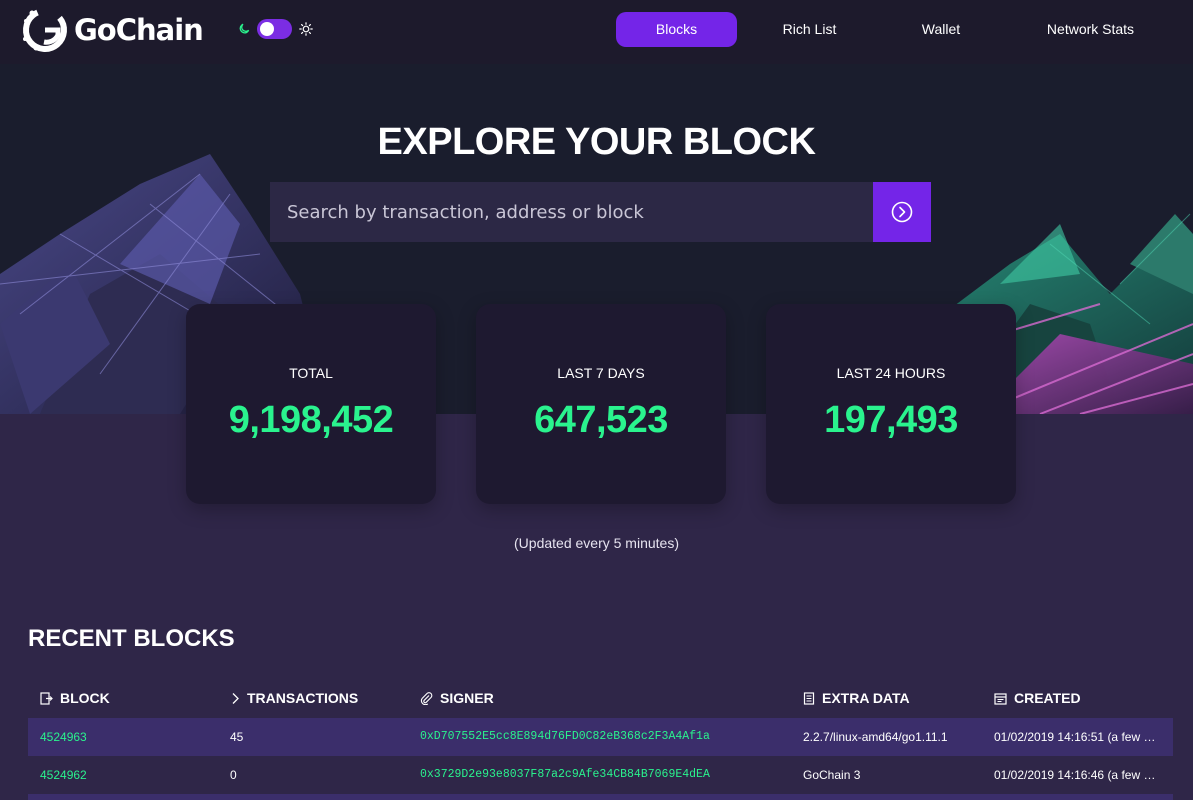 This screenshot has height=800, width=1193. Describe the element at coordinates (237, 737) in the screenshot. I see `transaction-count: 45` at that location.